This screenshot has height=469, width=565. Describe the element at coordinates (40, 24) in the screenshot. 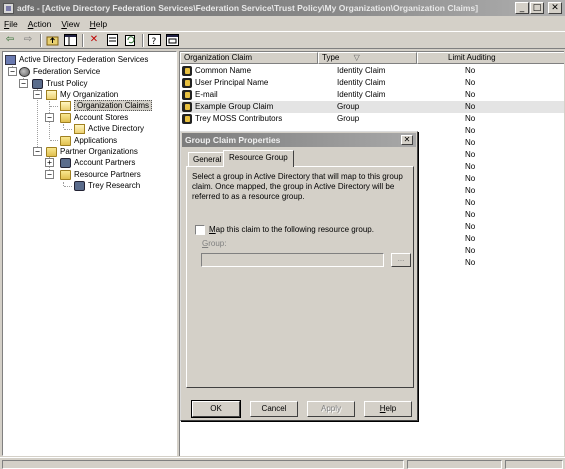

I see `menu-action: Action` at that location.